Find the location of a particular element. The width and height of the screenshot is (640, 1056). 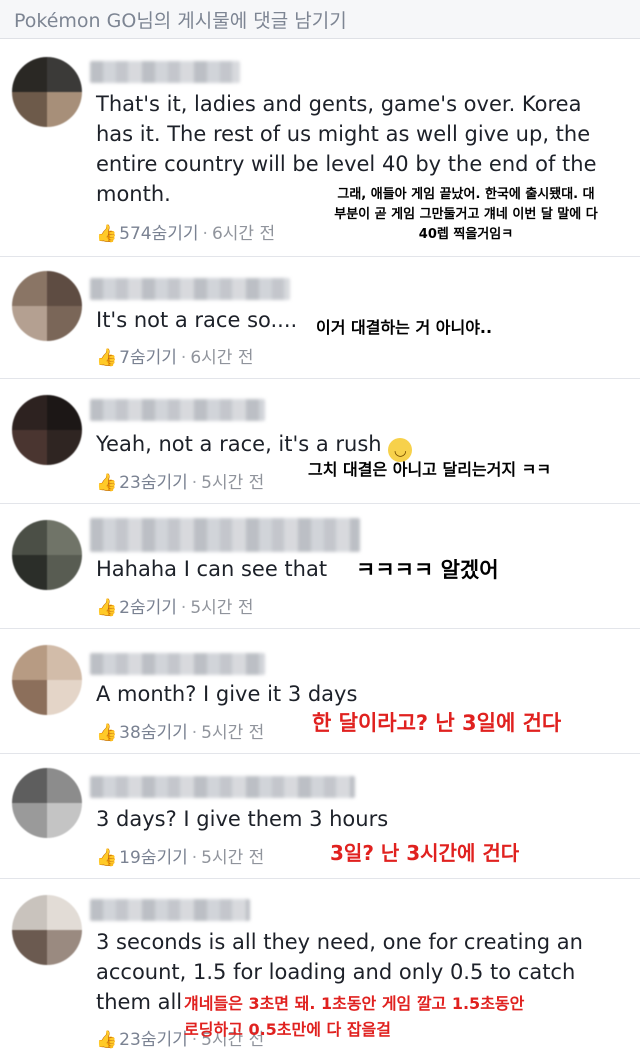

translation-caption: 이거 대결하는 거 아니야.. is located at coordinates (404, 327).